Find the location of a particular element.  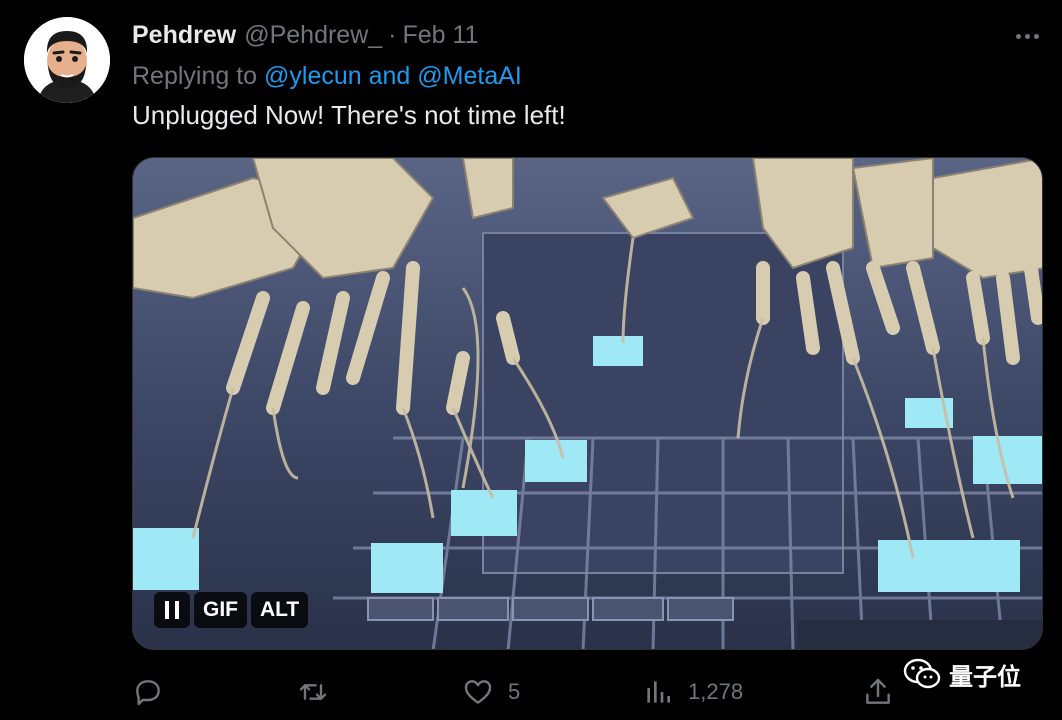

tweet-date: Feb 11 is located at coordinates (440, 35).